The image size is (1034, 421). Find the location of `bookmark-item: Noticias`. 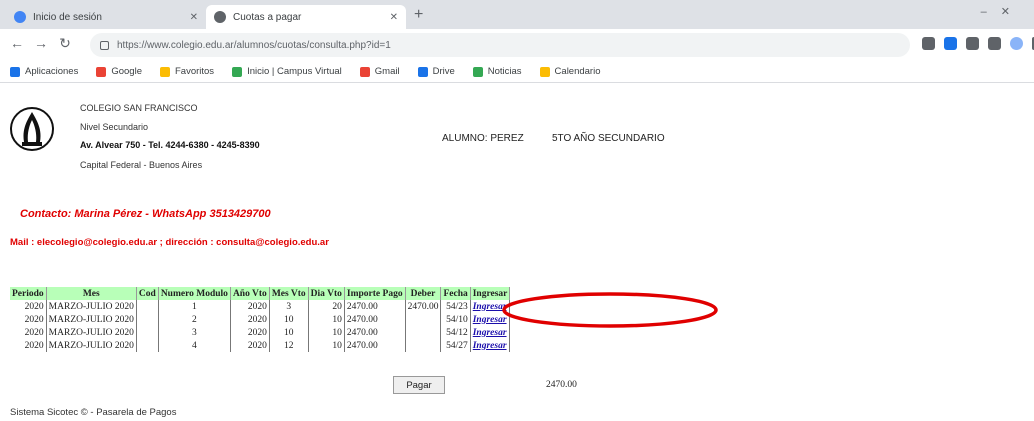

bookmark-item: Noticias is located at coordinates (497, 71).